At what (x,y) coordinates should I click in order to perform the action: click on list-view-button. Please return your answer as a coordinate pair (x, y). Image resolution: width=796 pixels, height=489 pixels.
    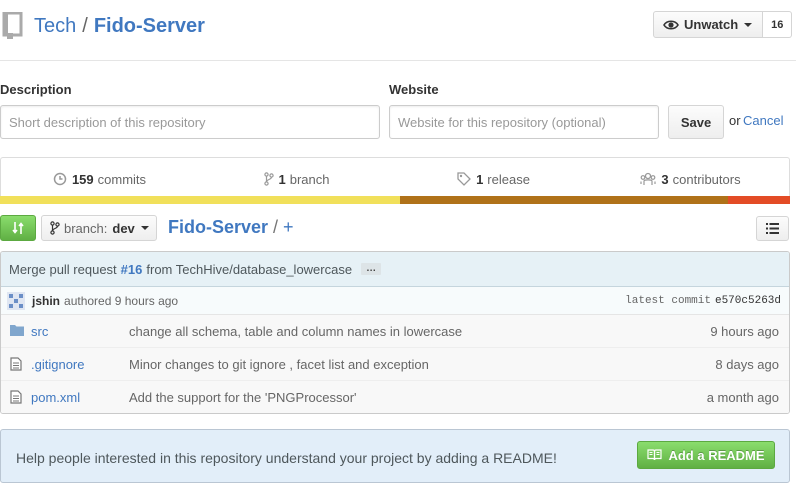
    Looking at the image, I should click on (772, 228).